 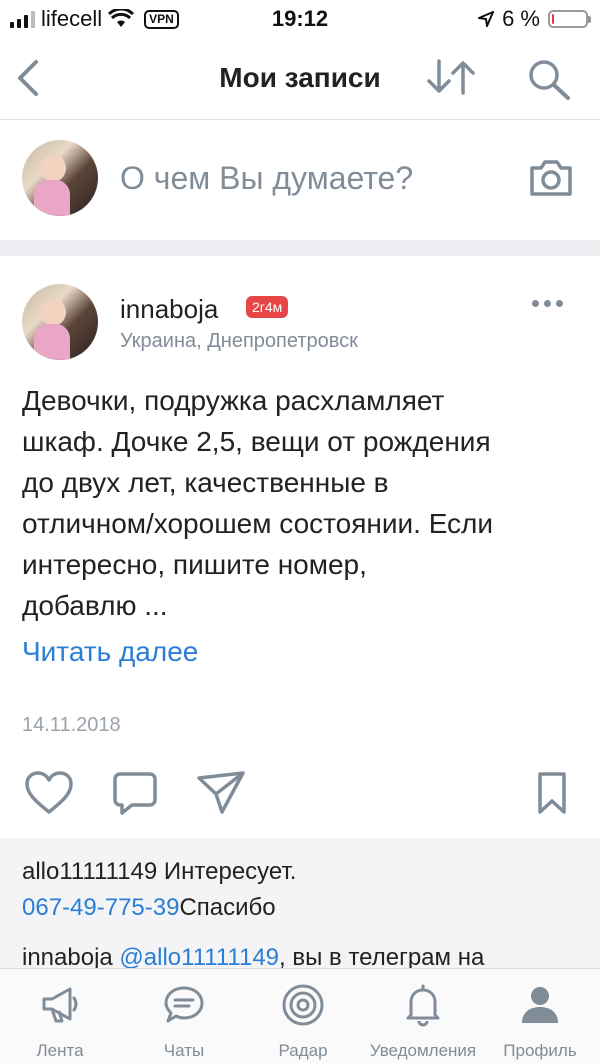 I want to click on chat-icon, so click(x=184, y=1004).